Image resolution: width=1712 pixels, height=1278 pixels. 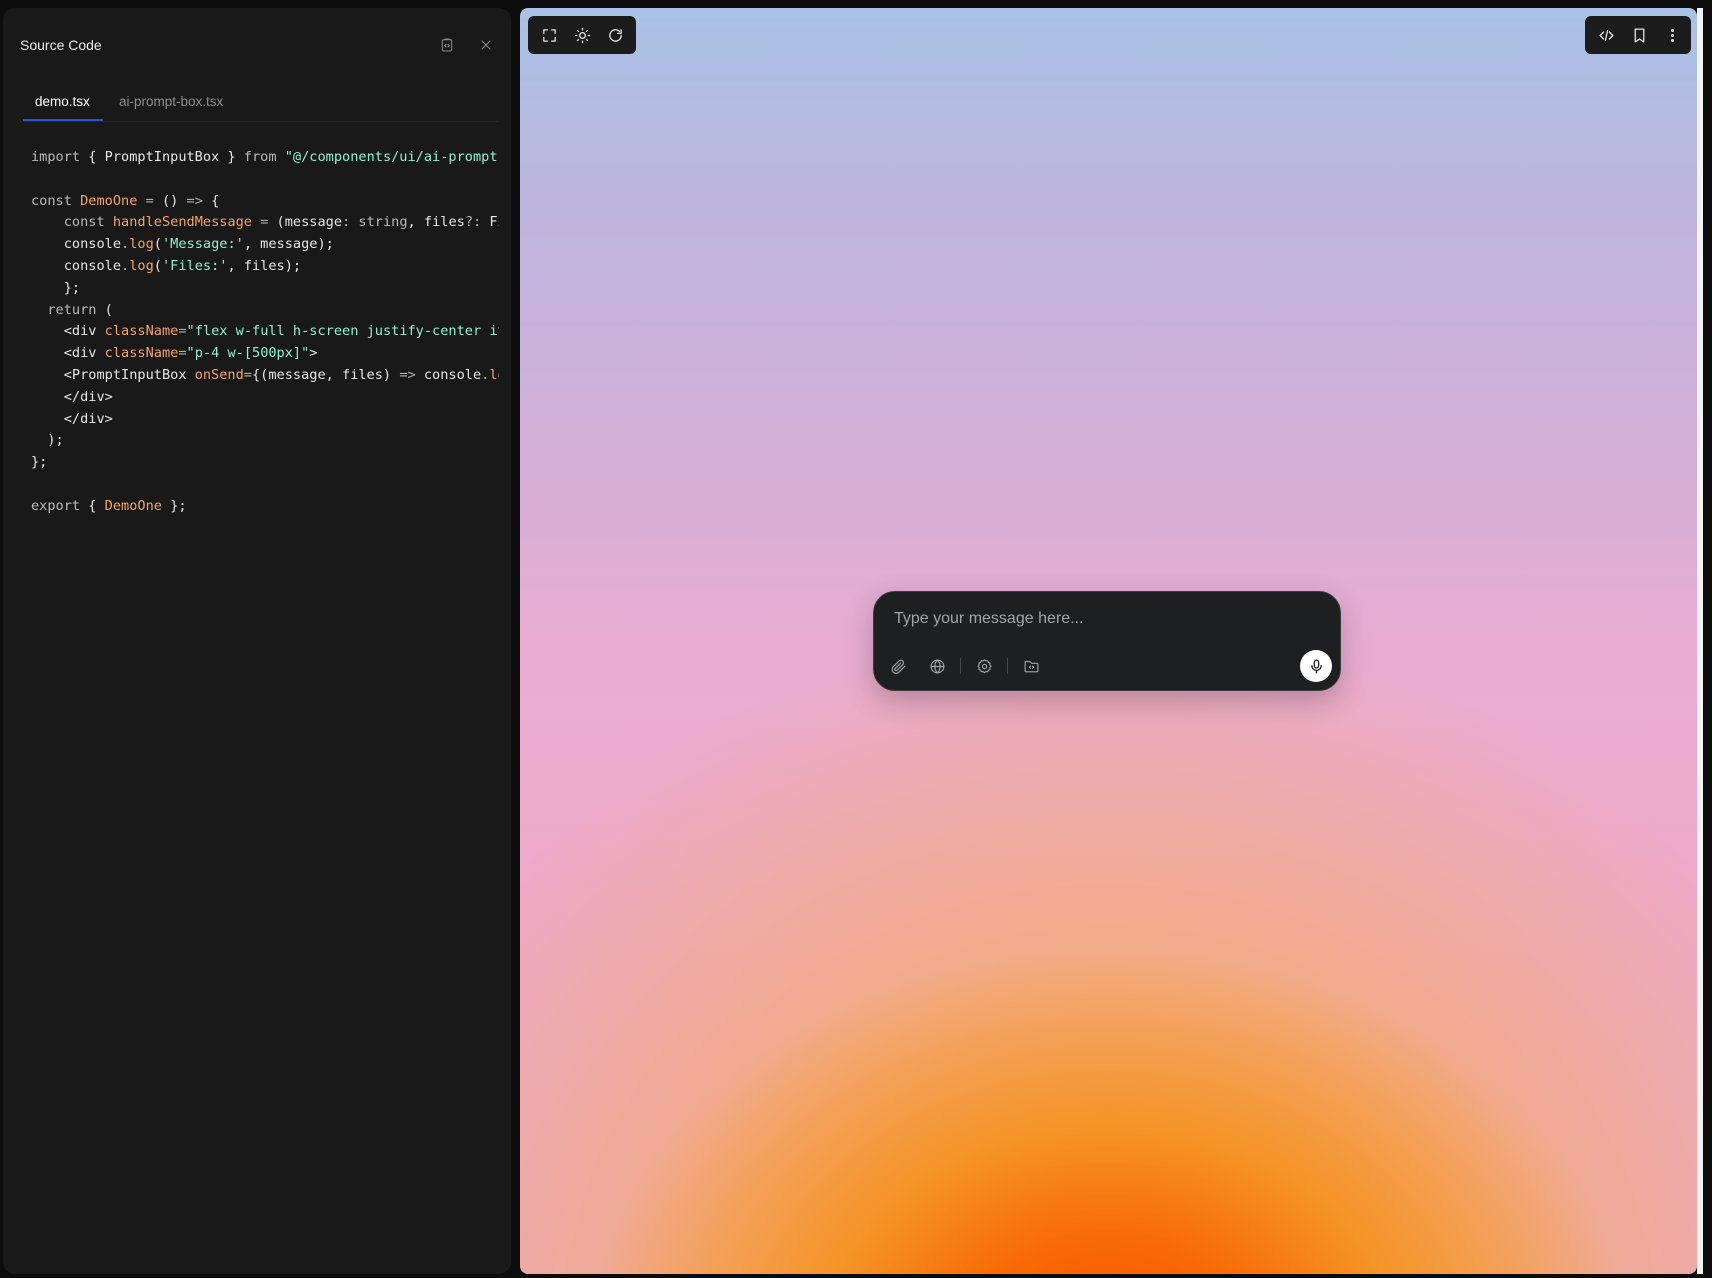 I want to click on code-line: const DemoOne = () => {, so click(x=125, y=200).